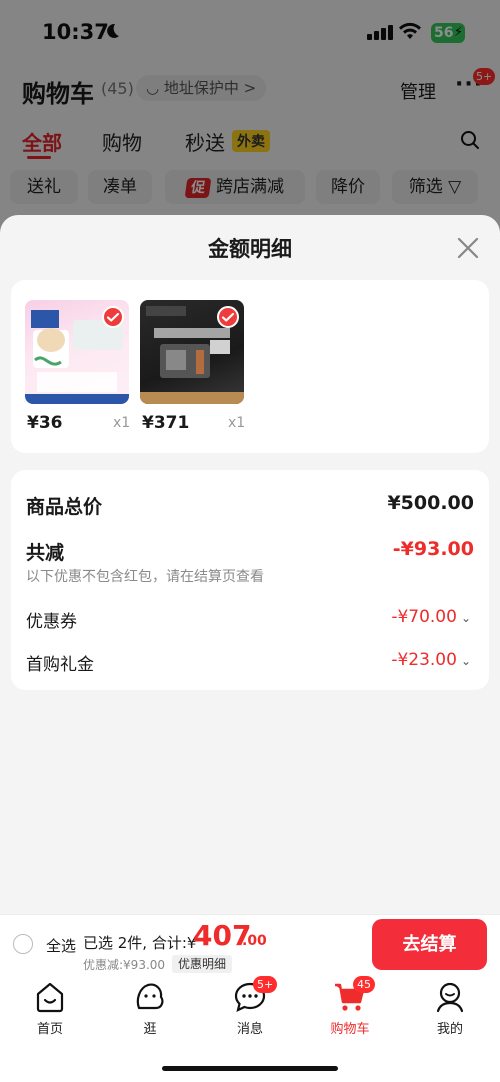  What do you see at coordinates (354, 995) in the screenshot?
I see `cart-icon-wrap: 45` at bounding box center [354, 995].